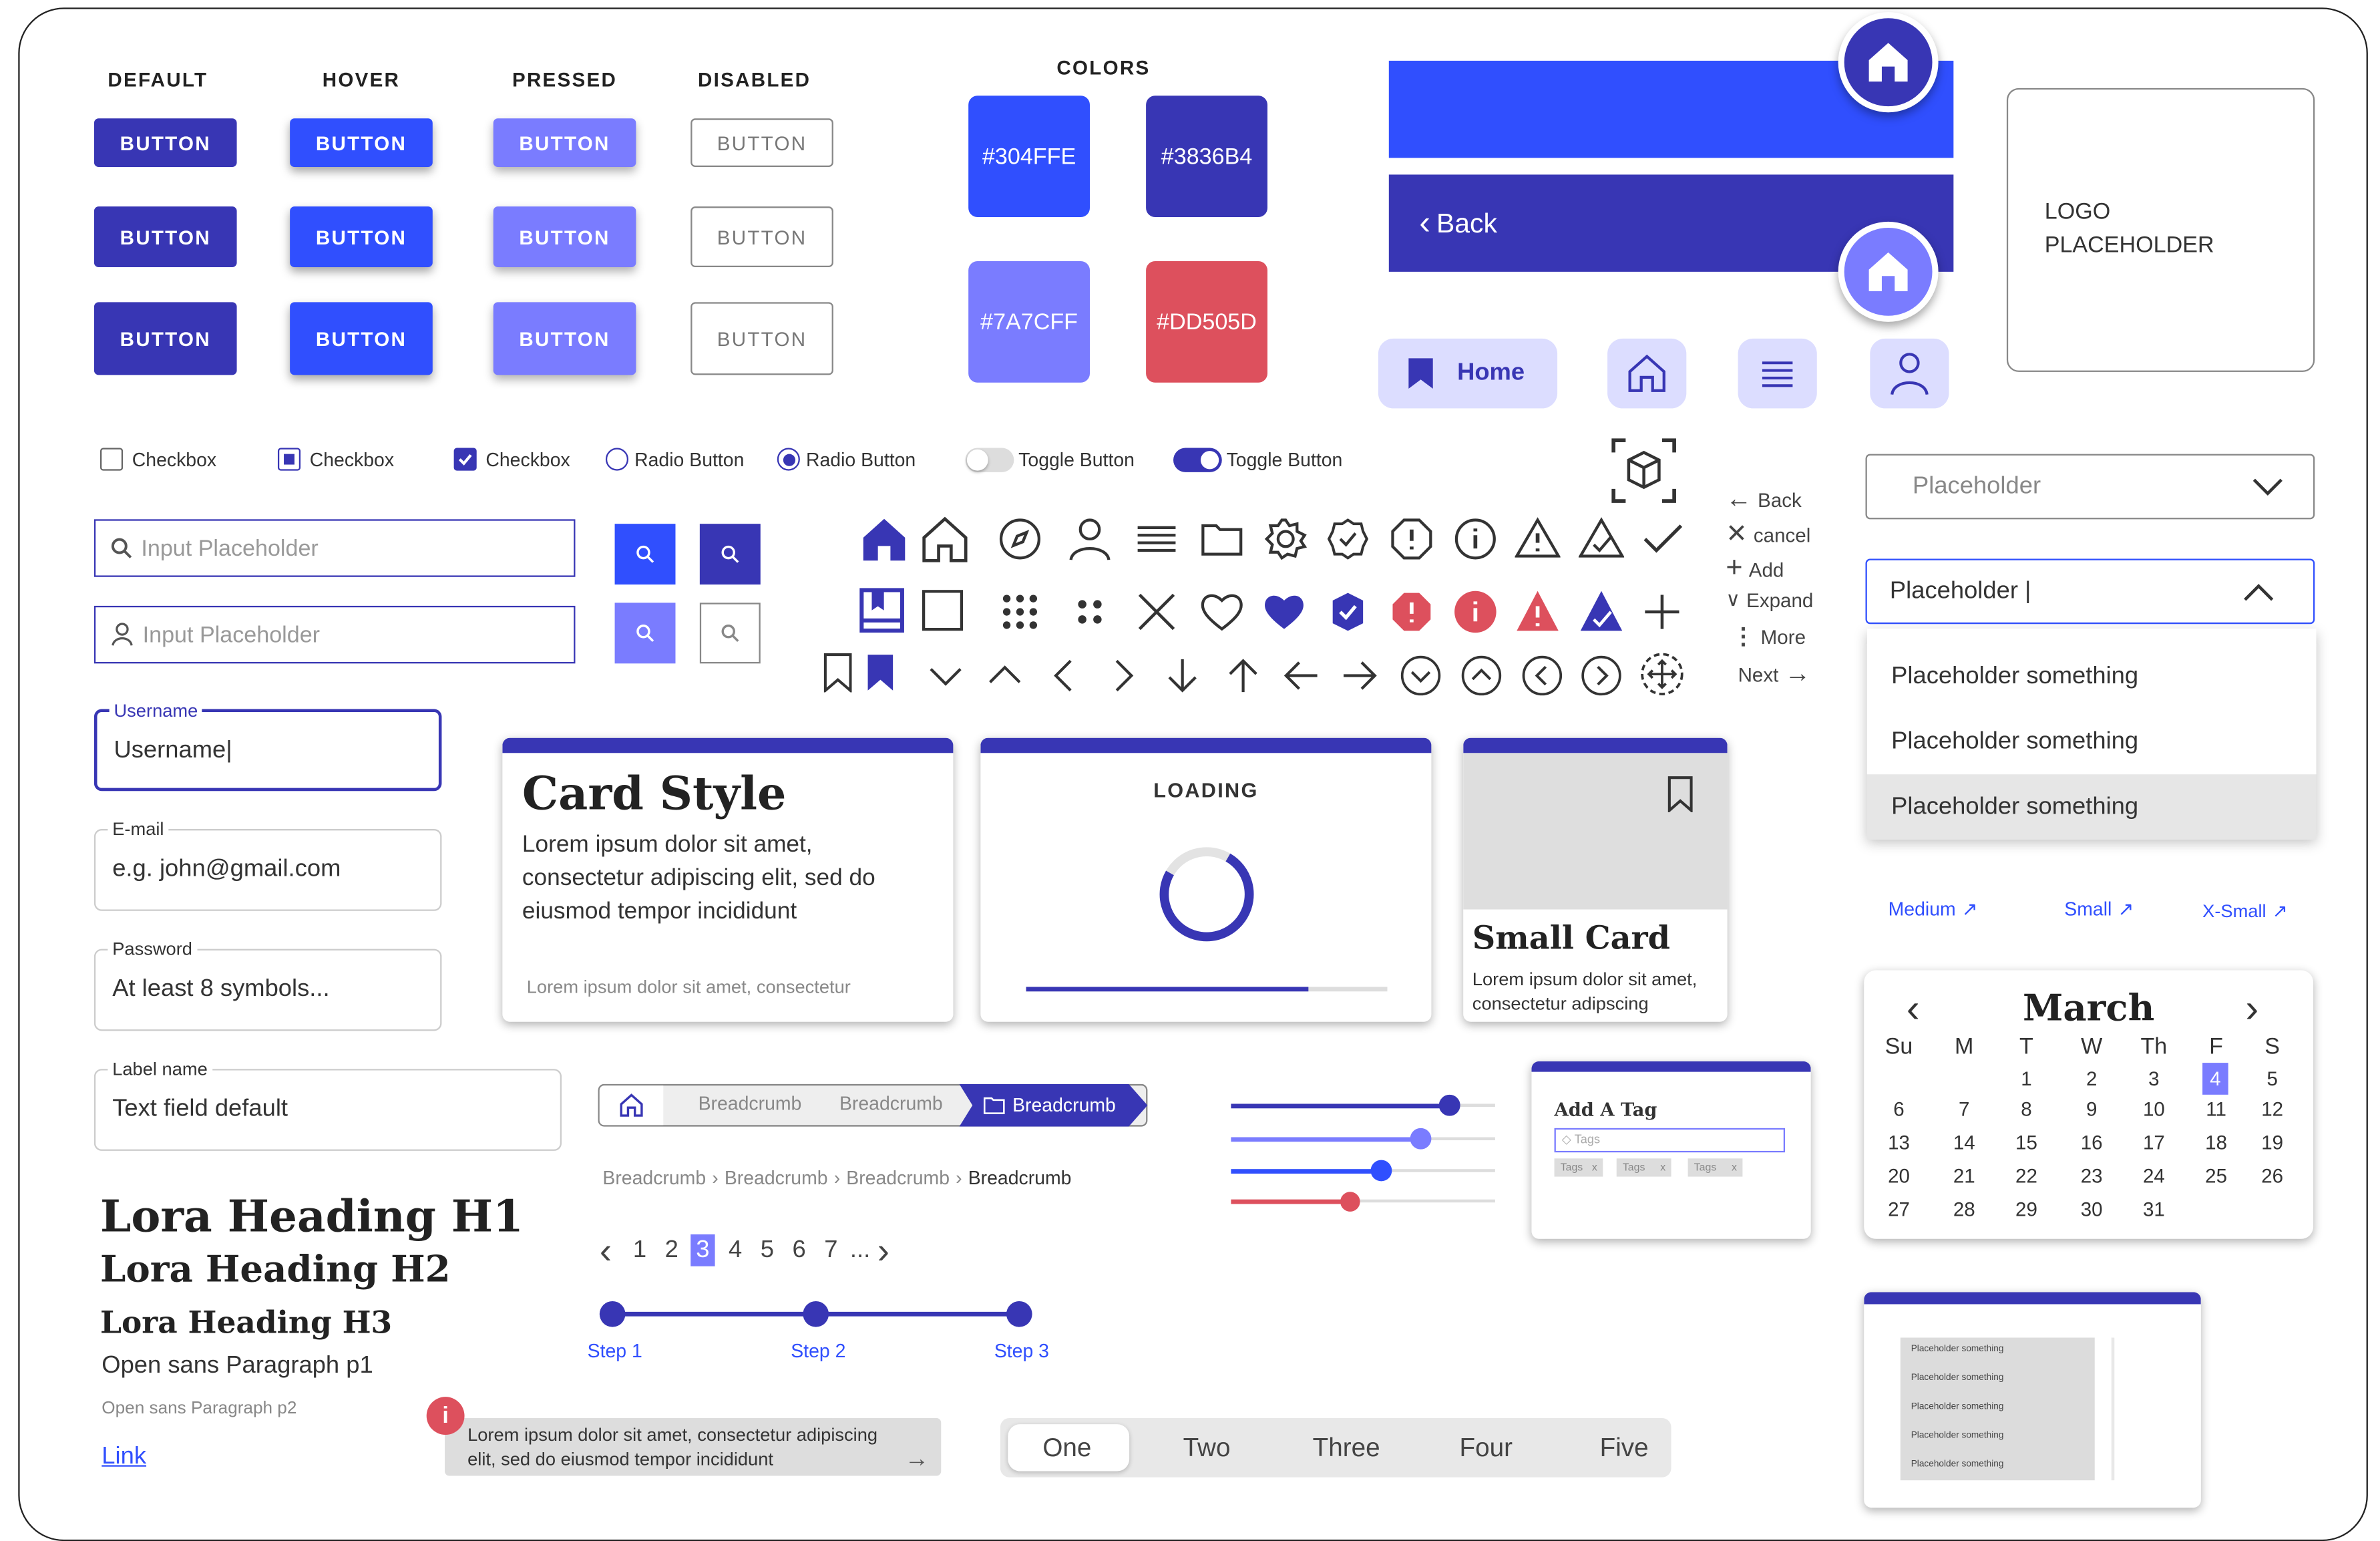  Describe the element at coordinates (2154, 1078) in the screenshot. I see `calendar-day: 3` at that location.